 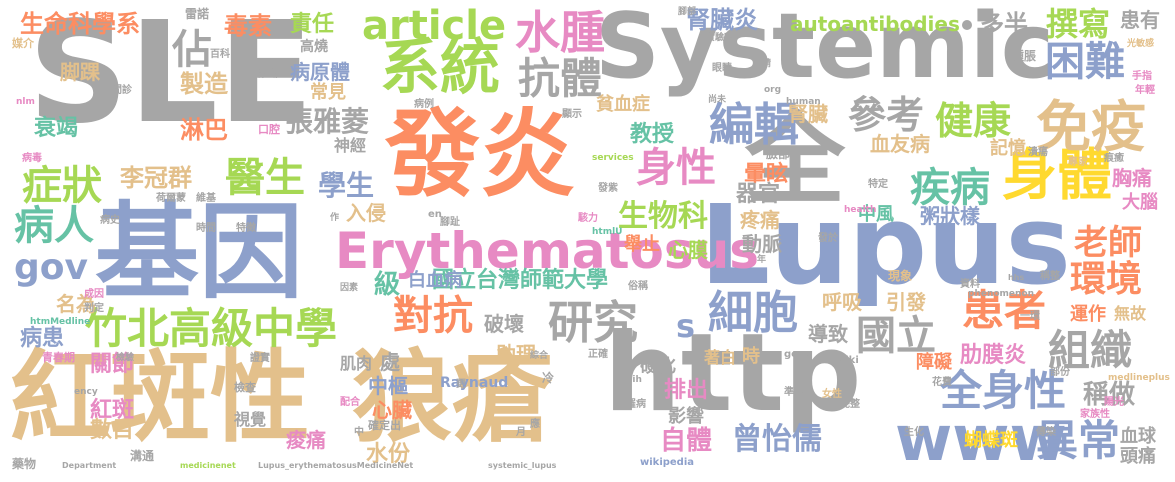 What do you see at coordinates (808, 114) in the screenshot?
I see `word: 腎臟` at bounding box center [808, 114].